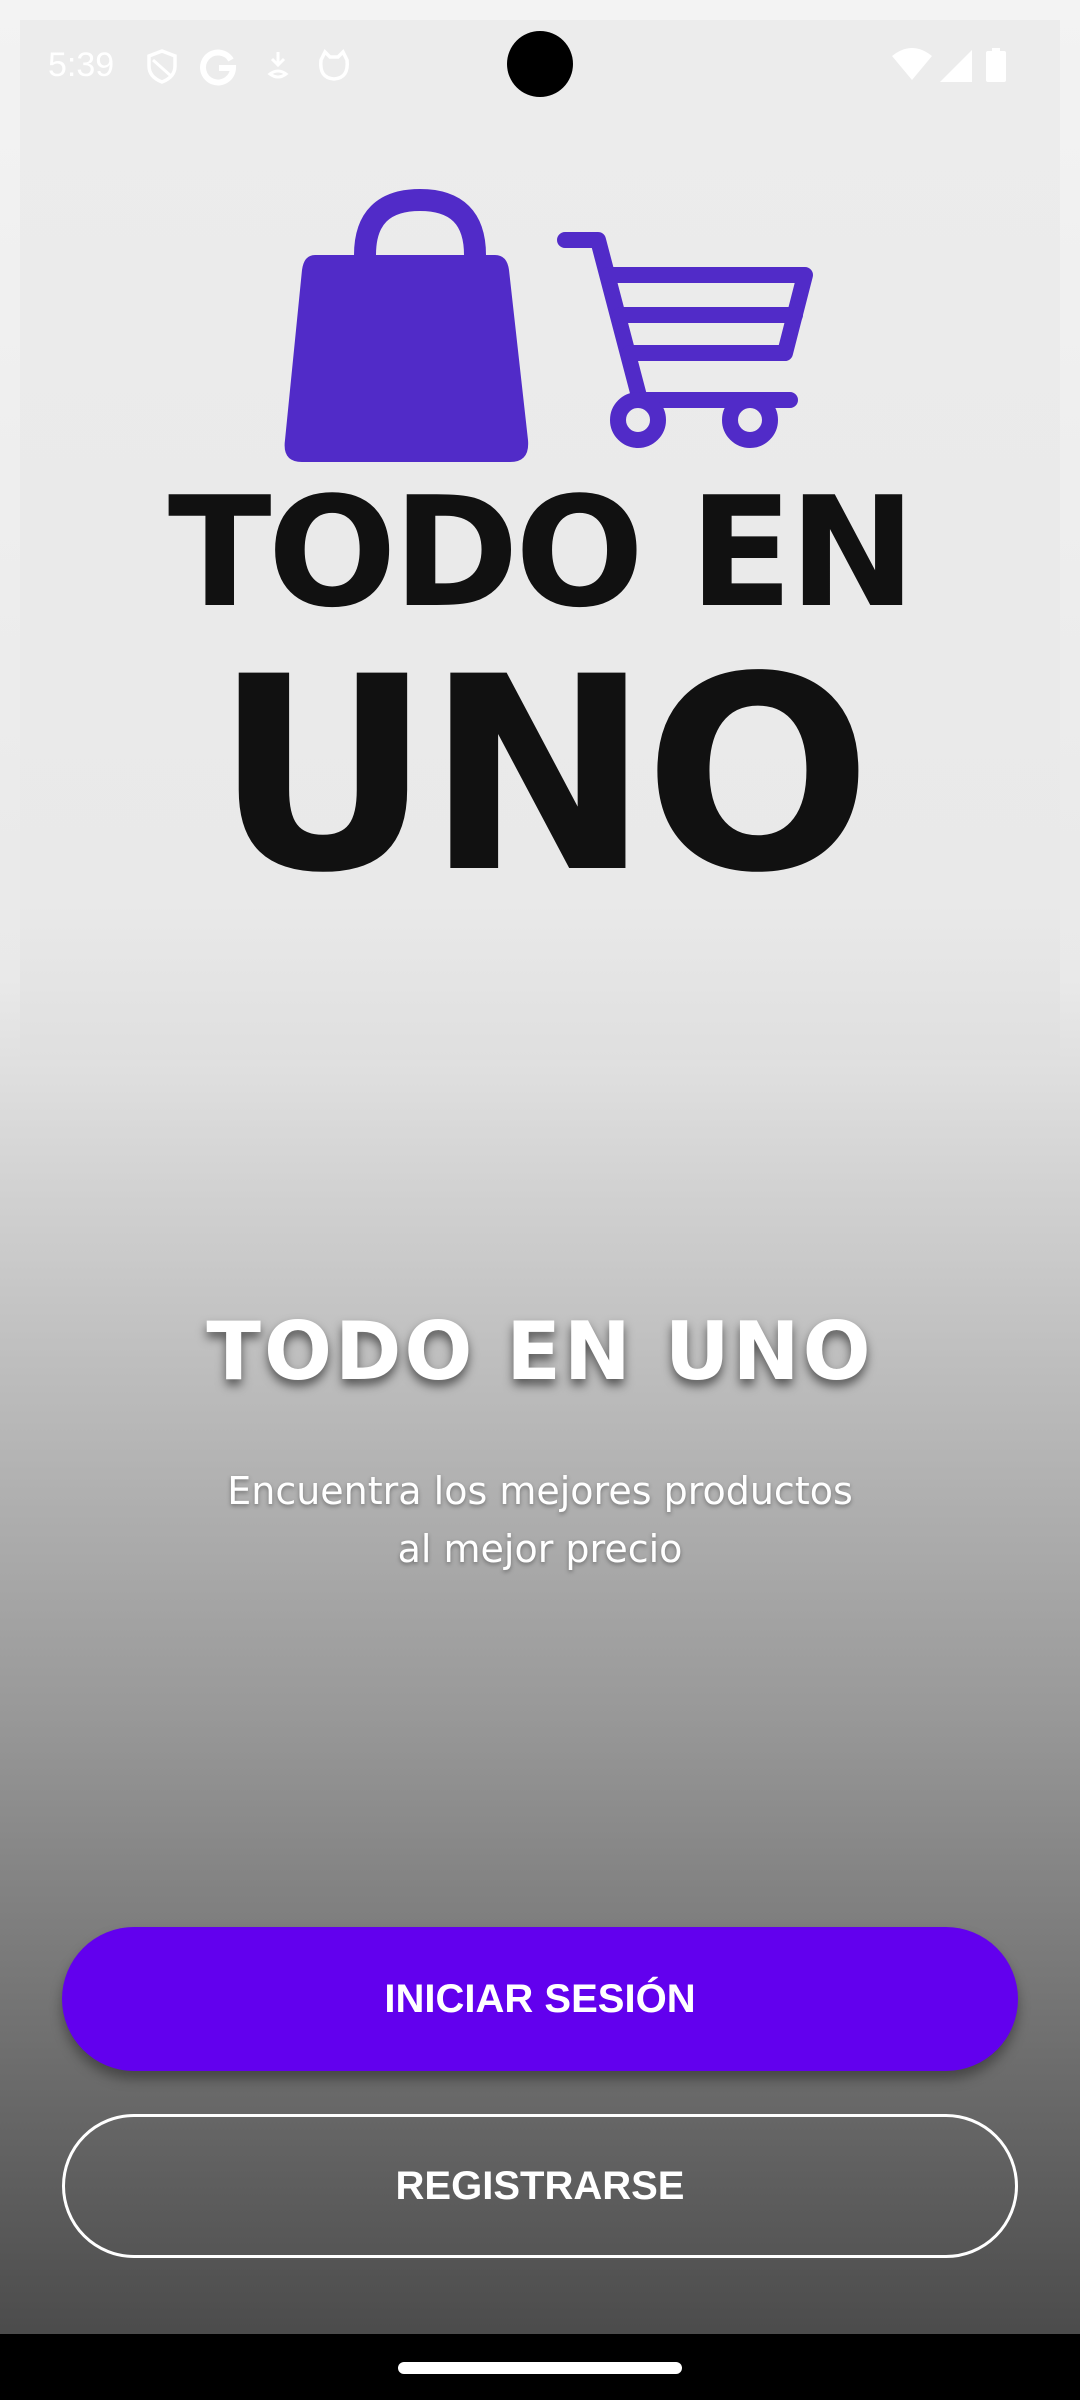  Describe the element at coordinates (540, 64) in the screenshot. I see `camera-cutout` at that location.